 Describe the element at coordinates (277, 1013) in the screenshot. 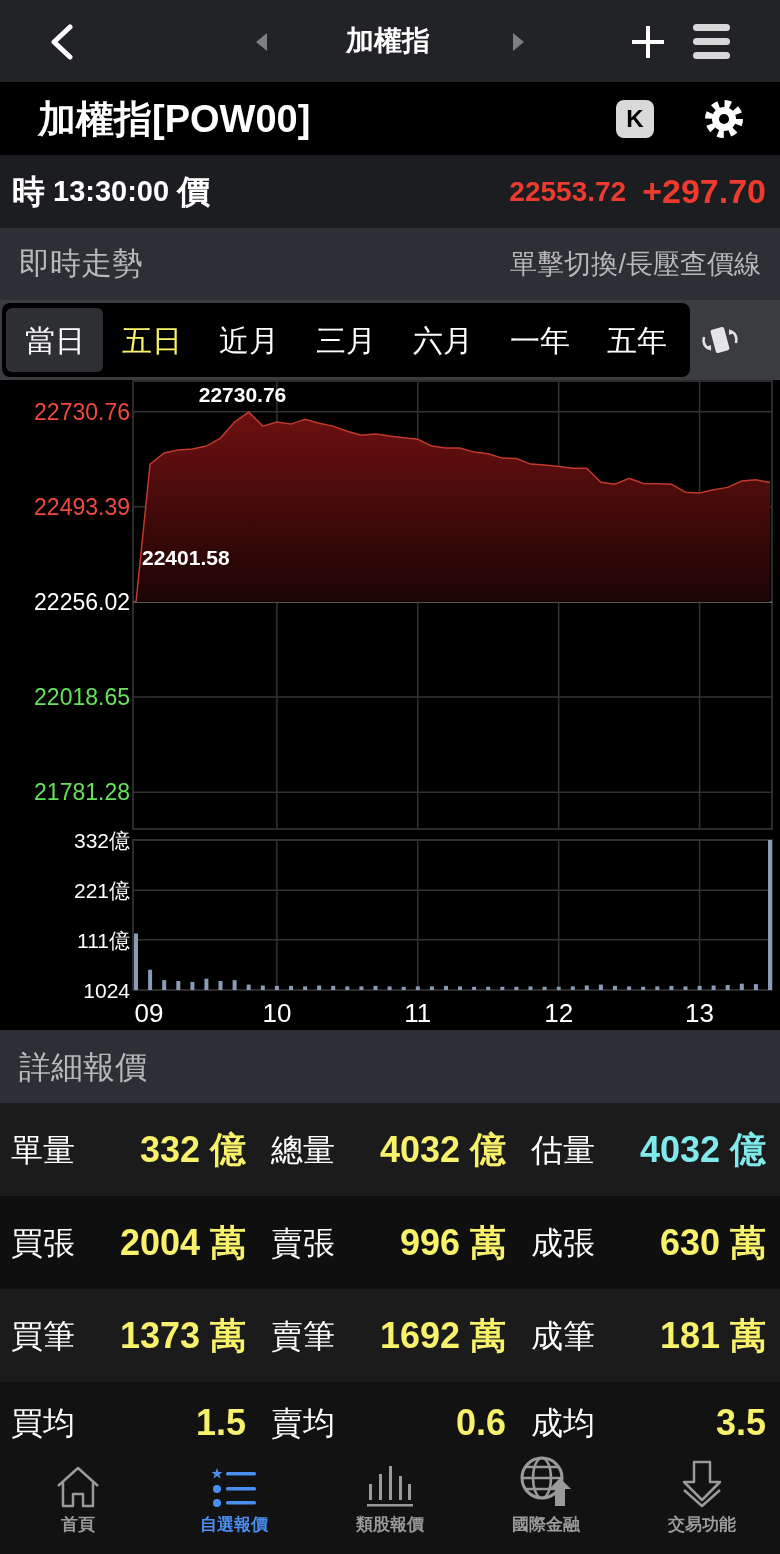

I see `axis-label: 10` at that location.